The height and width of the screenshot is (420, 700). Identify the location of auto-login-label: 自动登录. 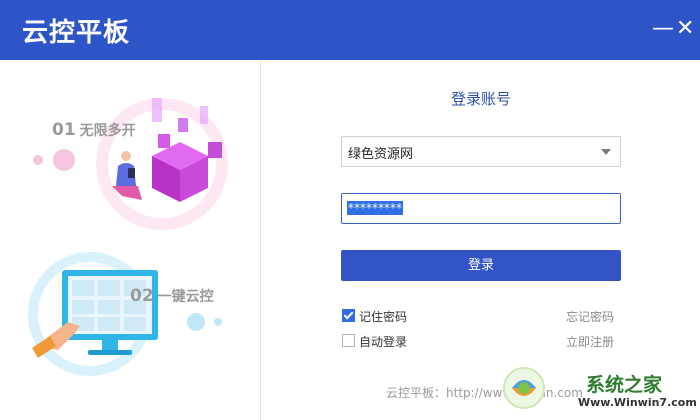
(383, 341).